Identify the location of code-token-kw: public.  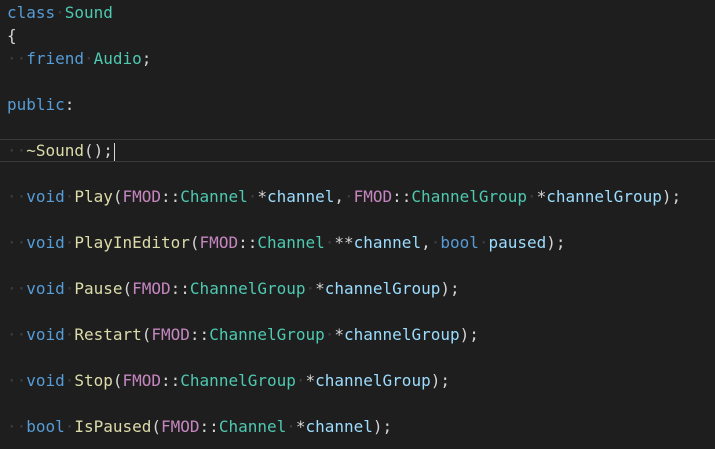
(36, 104).